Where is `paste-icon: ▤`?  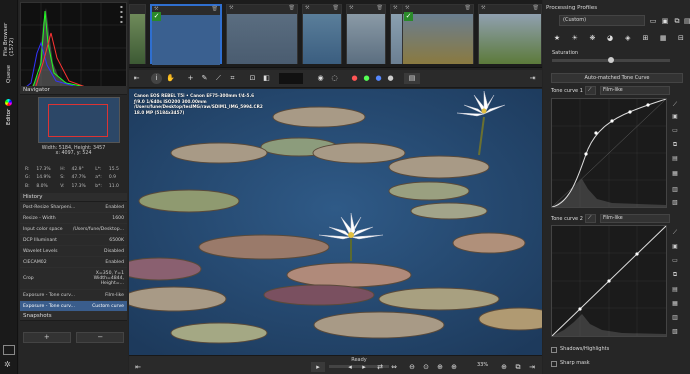
paste-icon: ▤ is located at coordinates (687, 21).